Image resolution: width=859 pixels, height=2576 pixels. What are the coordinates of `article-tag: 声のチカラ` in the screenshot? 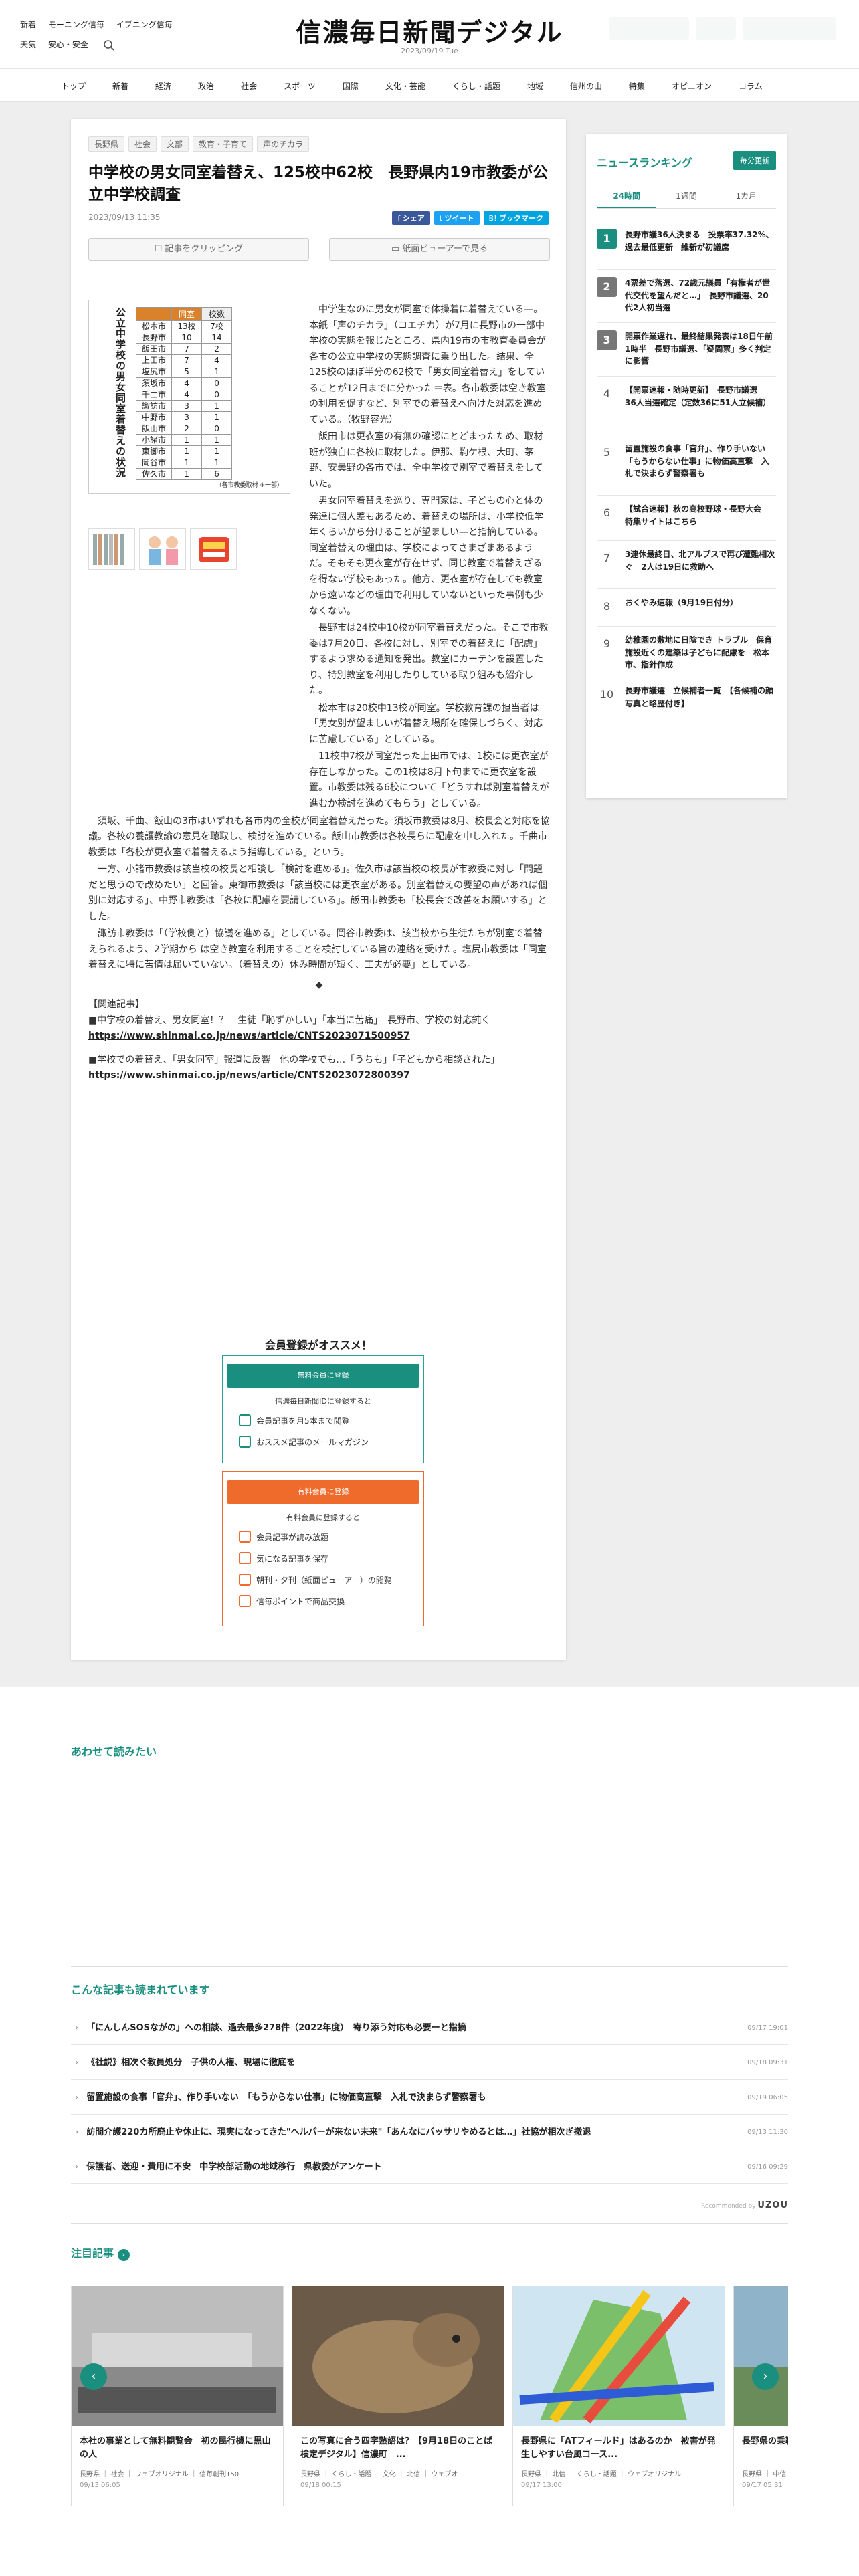 It's located at (283, 144).